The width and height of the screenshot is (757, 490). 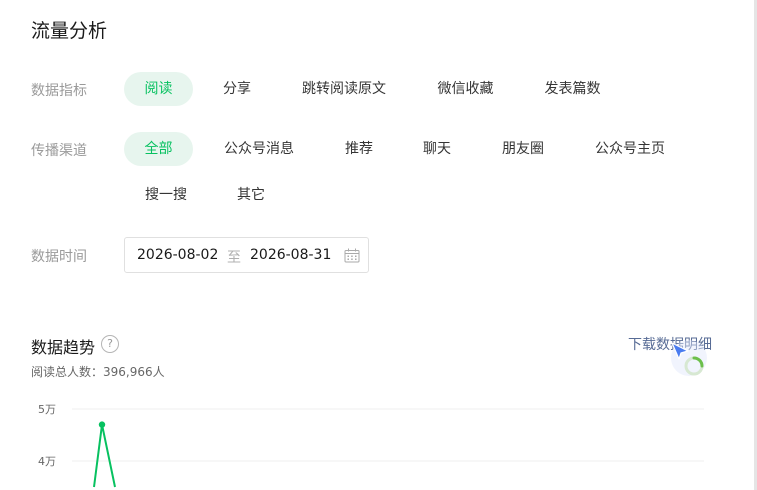 I want to click on metric-option-wechat-favorites: 微信收藏, so click(x=465, y=89).